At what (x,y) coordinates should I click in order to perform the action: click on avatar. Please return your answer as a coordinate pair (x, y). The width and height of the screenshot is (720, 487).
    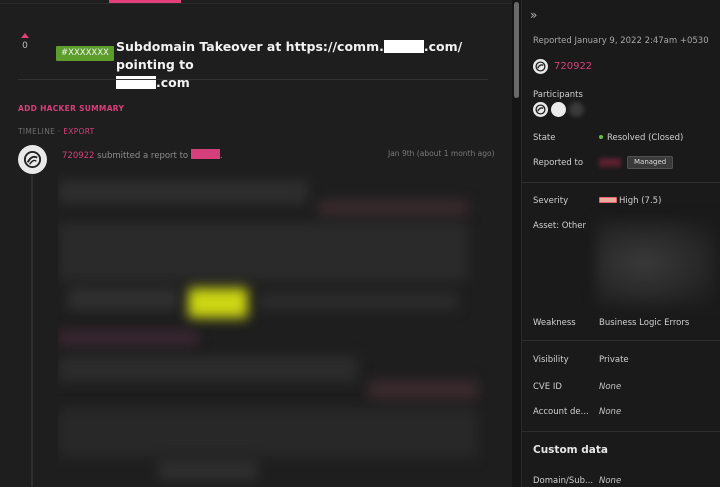
    Looking at the image, I should click on (32, 159).